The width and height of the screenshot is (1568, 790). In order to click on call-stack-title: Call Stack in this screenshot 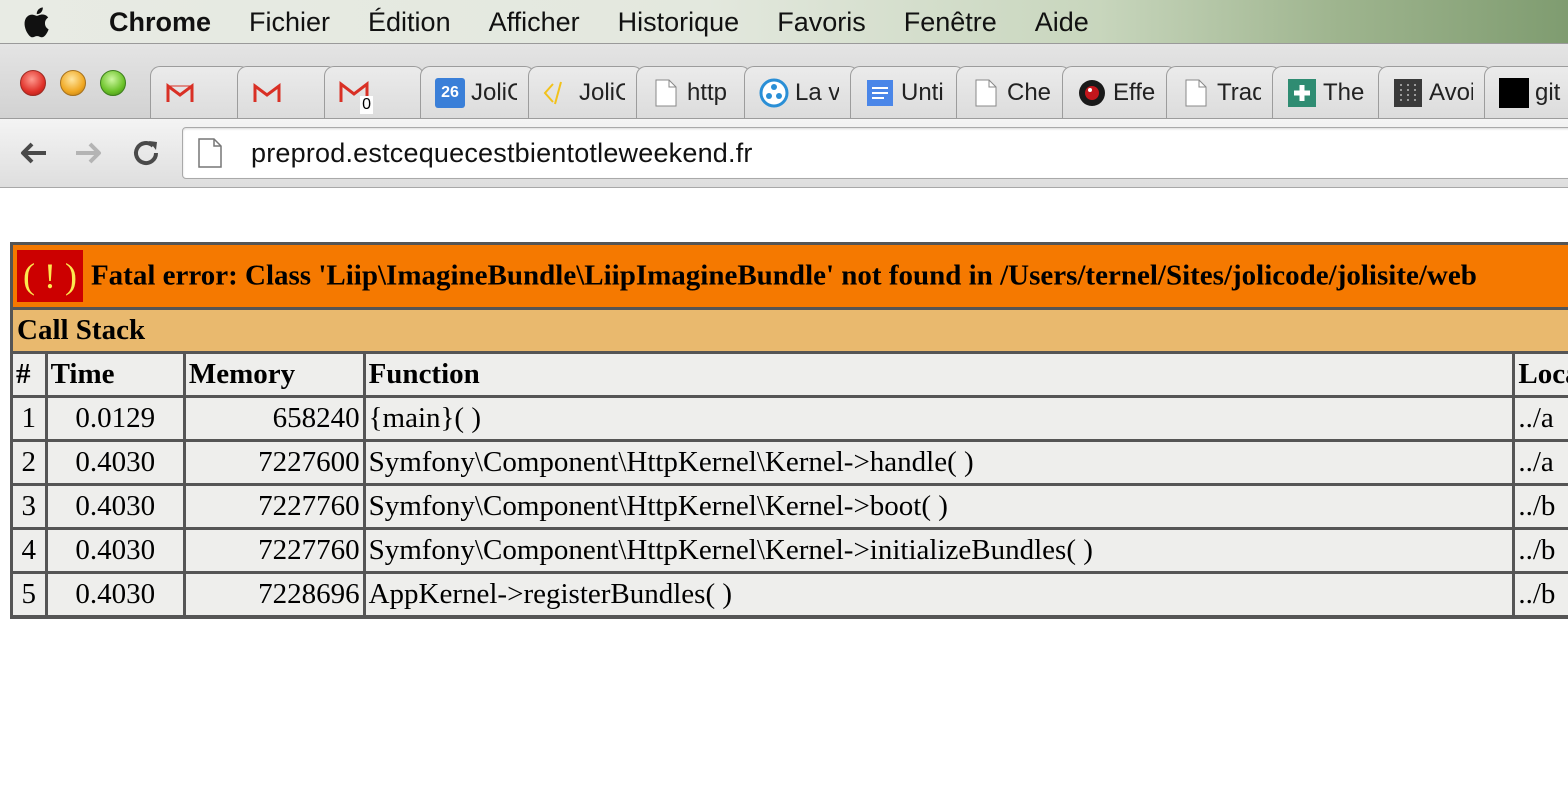, I will do `click(790, 331)`.